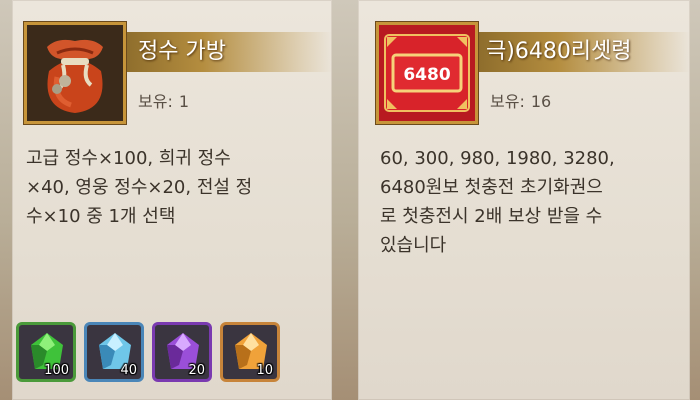  I want to click on reward-qty: 100, so click(56, 370).